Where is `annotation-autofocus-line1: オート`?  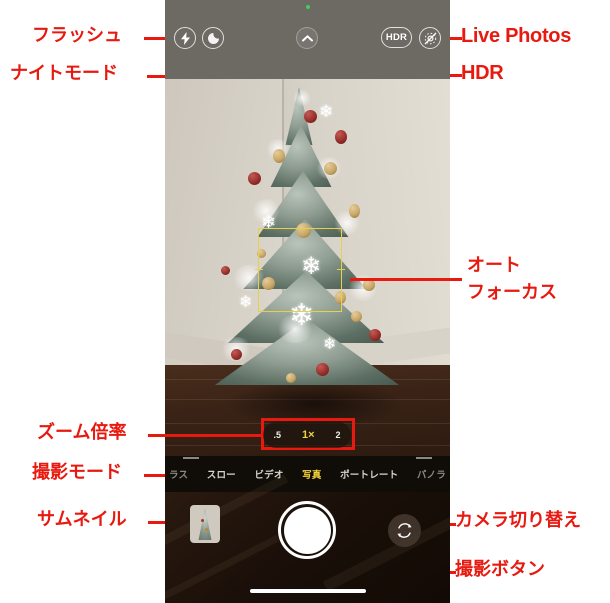
annotation-autofocus-line1: オート is located at coordinates (494, 265).